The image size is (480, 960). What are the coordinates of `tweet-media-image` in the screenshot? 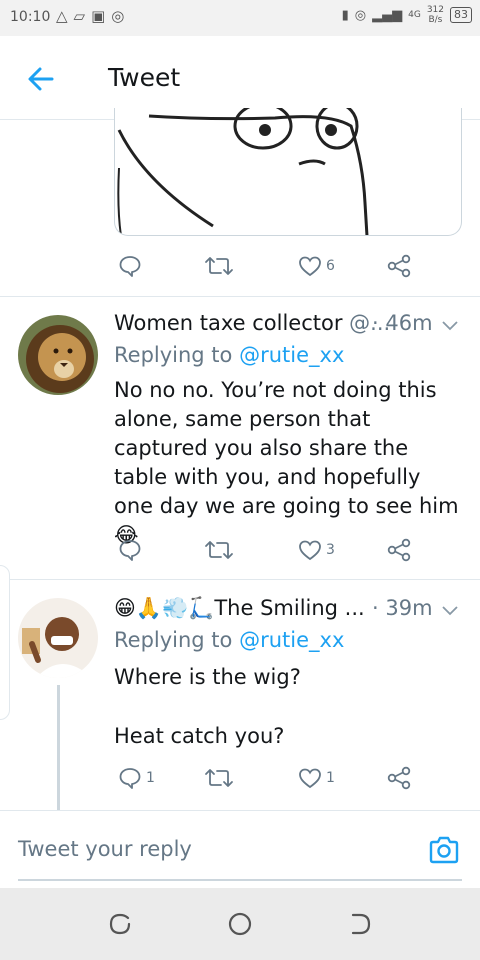 It's located at (288, 172).